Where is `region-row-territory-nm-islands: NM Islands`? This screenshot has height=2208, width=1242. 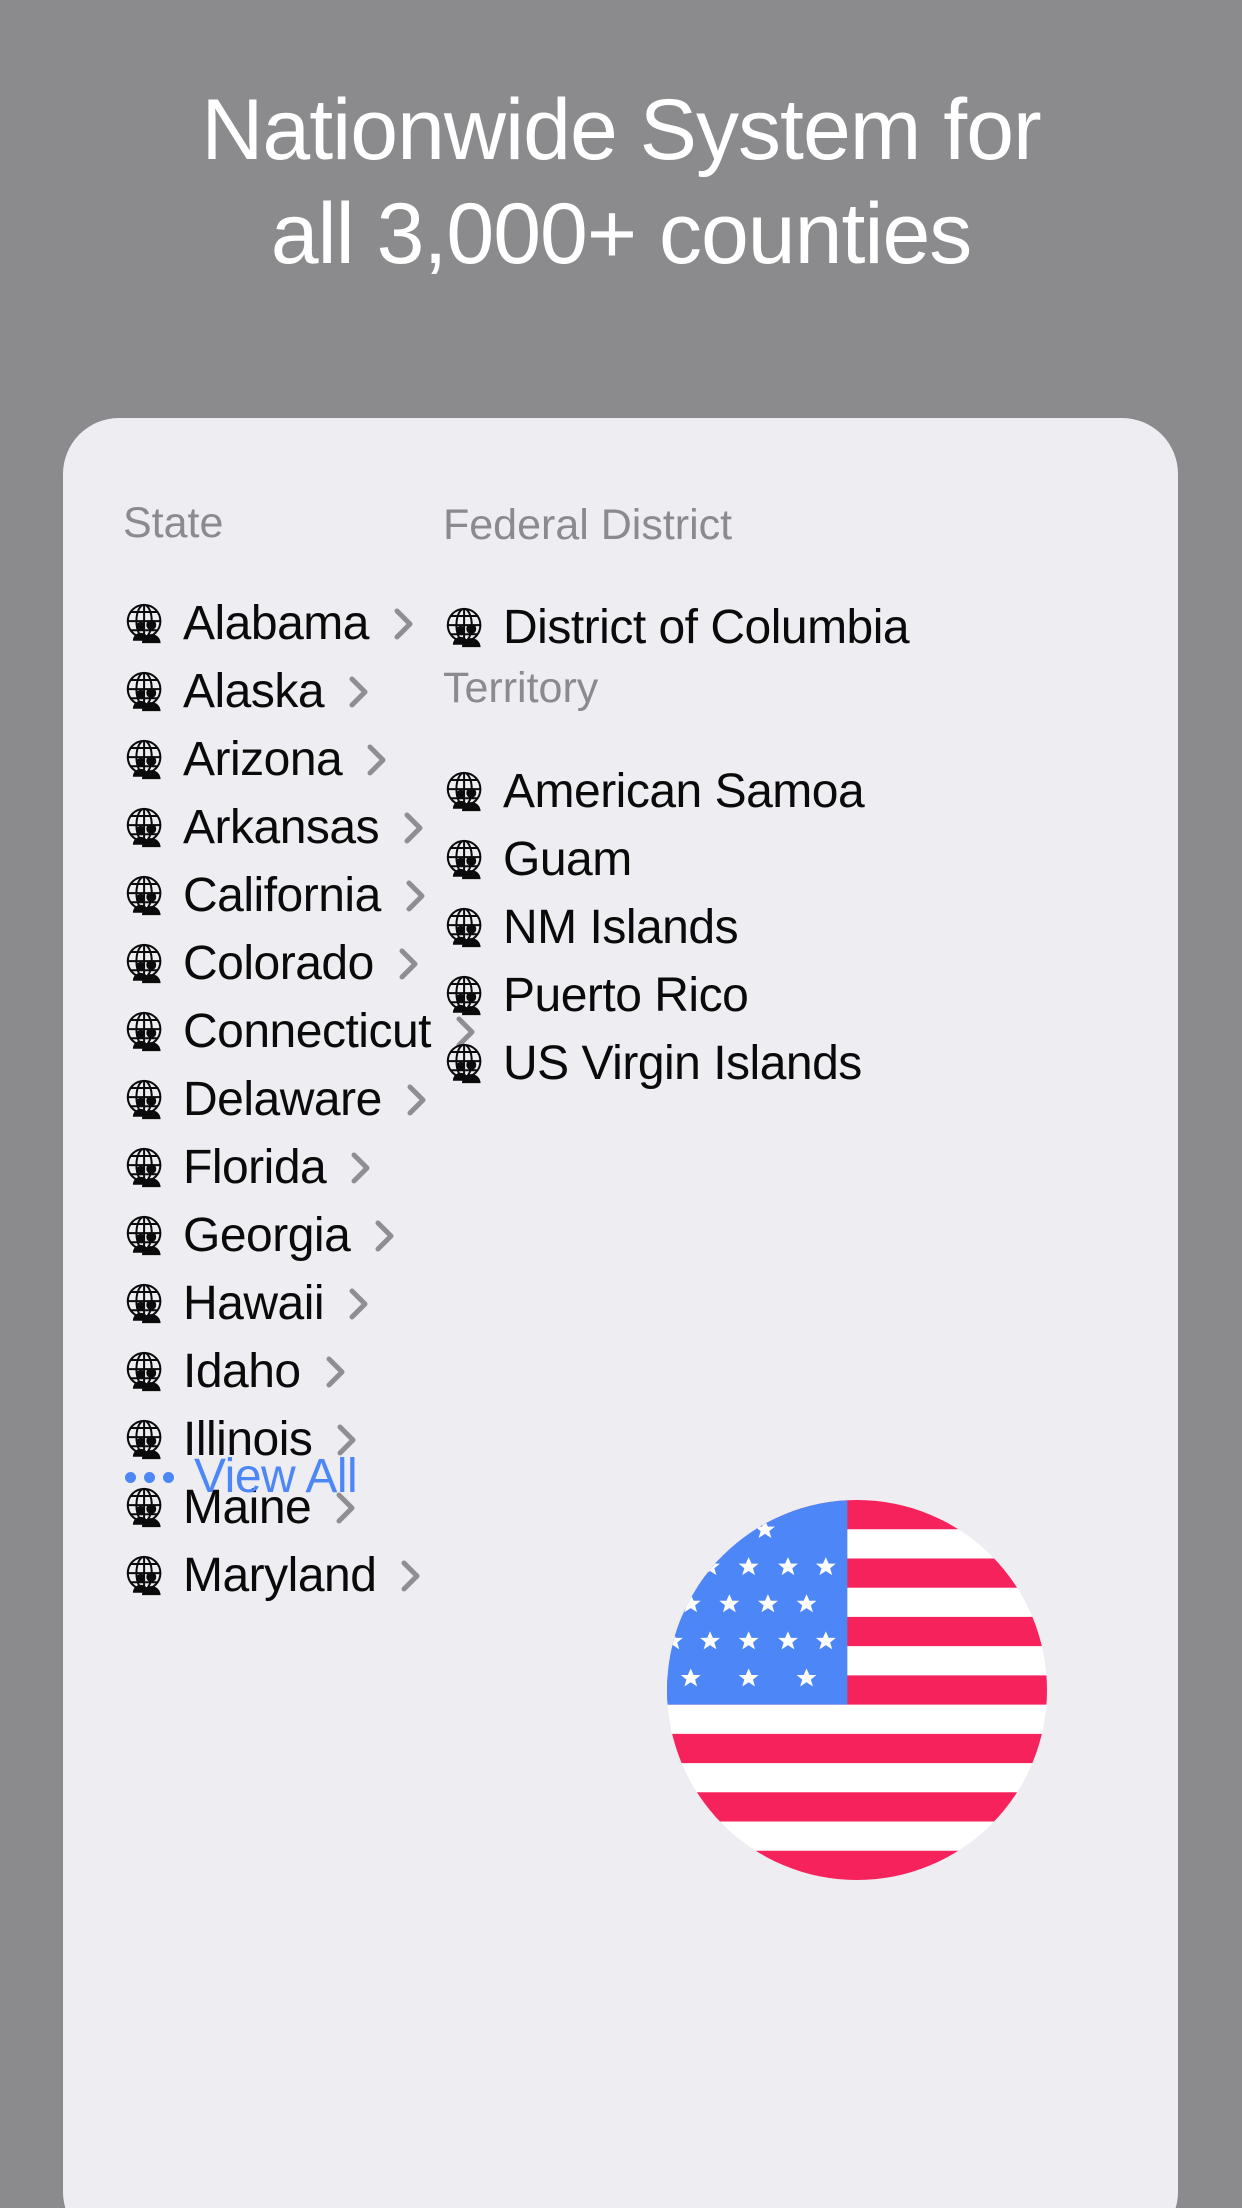 region-row-territory-nm-islands: NM Islands is located at coordinates (793, 928).